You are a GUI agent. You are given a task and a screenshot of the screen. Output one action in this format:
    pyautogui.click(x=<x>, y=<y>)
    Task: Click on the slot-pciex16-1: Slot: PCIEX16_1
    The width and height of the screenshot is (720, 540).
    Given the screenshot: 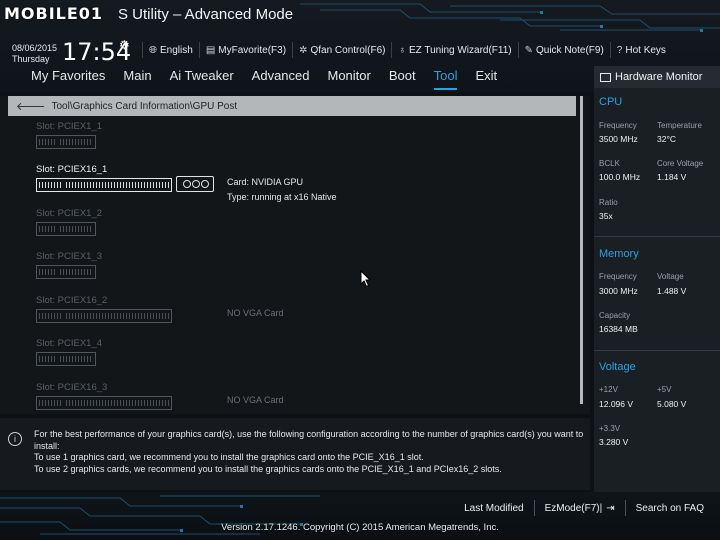 What is the action you would take?
    pyautogui.click(x=104, y=178)
    